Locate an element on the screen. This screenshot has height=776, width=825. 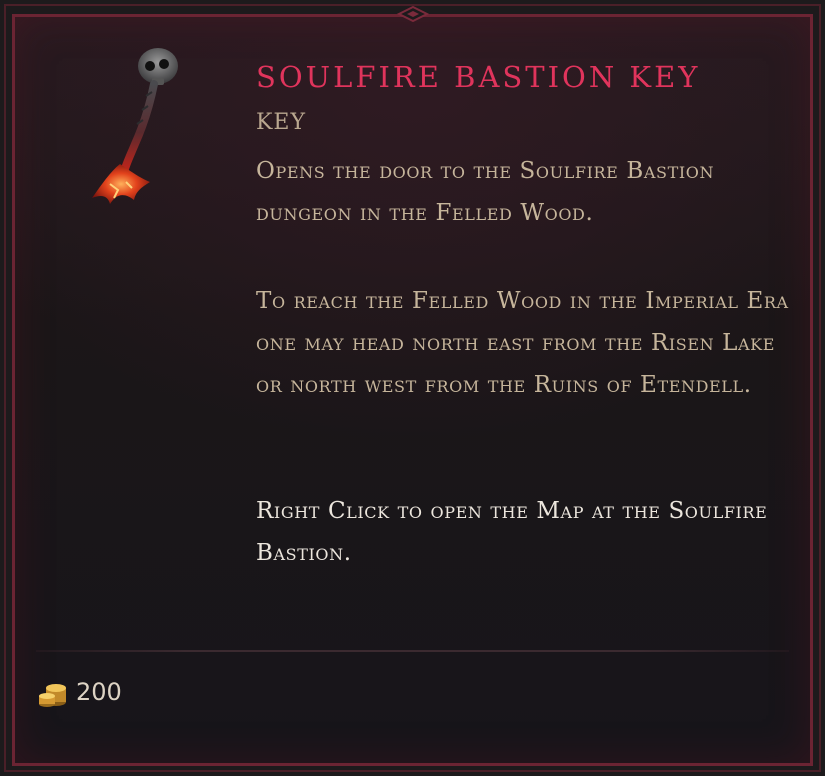
frame-ornament-icon is located at coordinates (412, 14).